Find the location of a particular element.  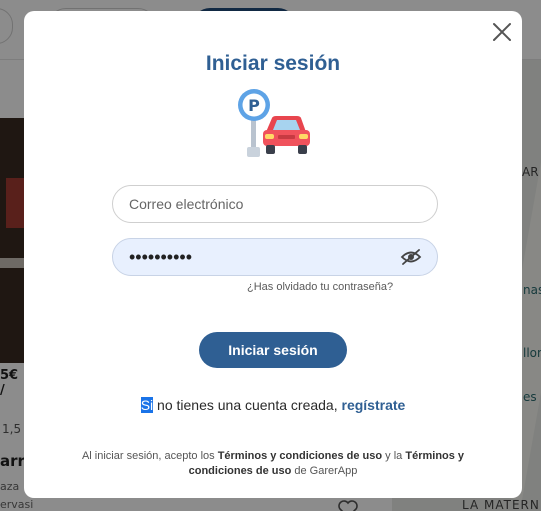

forgot-password-link: ¿Has olvidado tu contraseña? is located at coordinates (320, 287).